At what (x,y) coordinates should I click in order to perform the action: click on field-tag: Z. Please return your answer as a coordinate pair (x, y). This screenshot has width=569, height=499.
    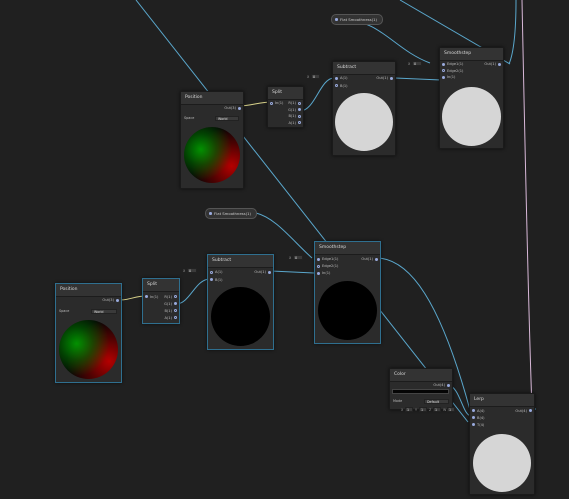
    Looking at the image, I should click on (430, 410).